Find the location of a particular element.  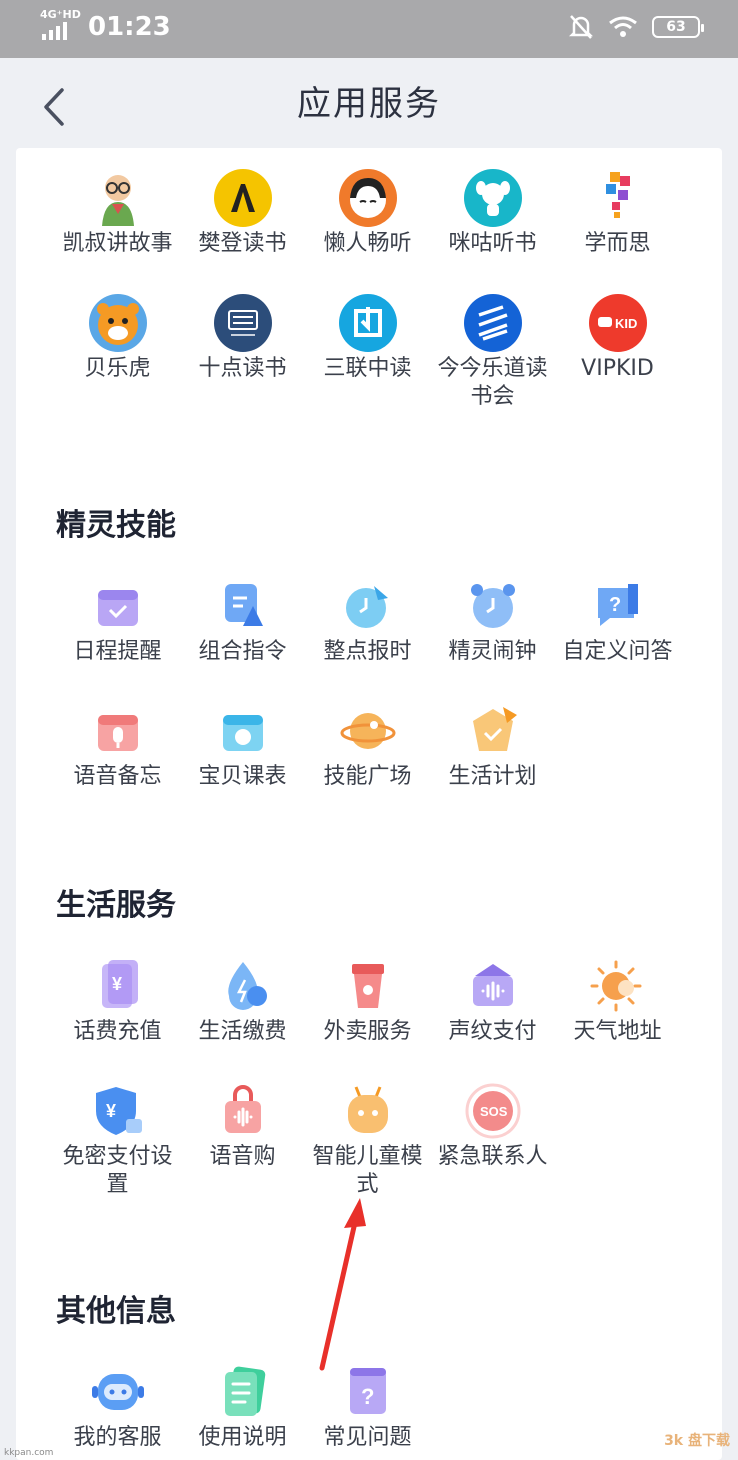

app-item-vipkid: KID VIPKID is located at coordinates (617, 338).